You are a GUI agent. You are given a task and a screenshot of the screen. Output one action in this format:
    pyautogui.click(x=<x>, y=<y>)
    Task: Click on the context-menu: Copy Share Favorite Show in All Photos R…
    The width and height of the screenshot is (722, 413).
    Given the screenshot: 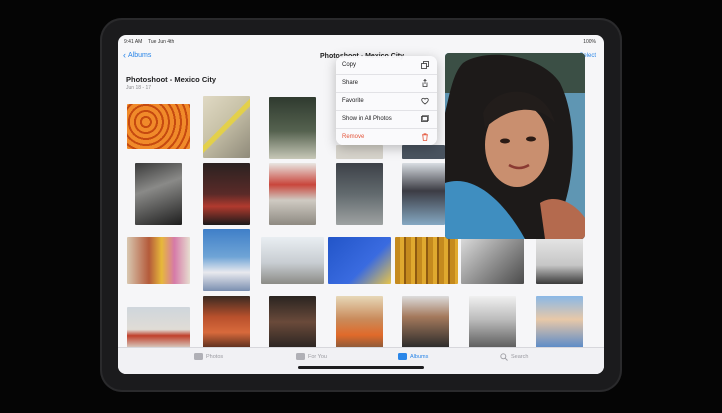 What is the action you would take?
    pyautogui.click(x=386, y=100)
    